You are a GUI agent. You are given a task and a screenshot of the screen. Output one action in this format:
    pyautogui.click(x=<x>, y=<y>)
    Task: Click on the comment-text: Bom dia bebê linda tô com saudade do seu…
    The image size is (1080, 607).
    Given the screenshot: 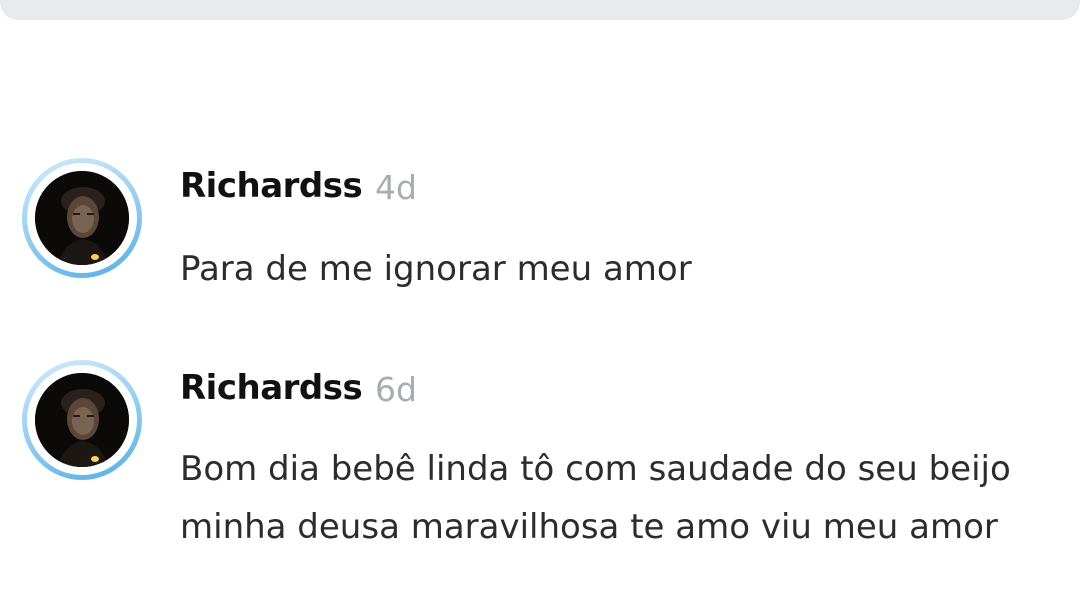 What is the action you would take?
    pyautogui.click(x=595, y=498)
    